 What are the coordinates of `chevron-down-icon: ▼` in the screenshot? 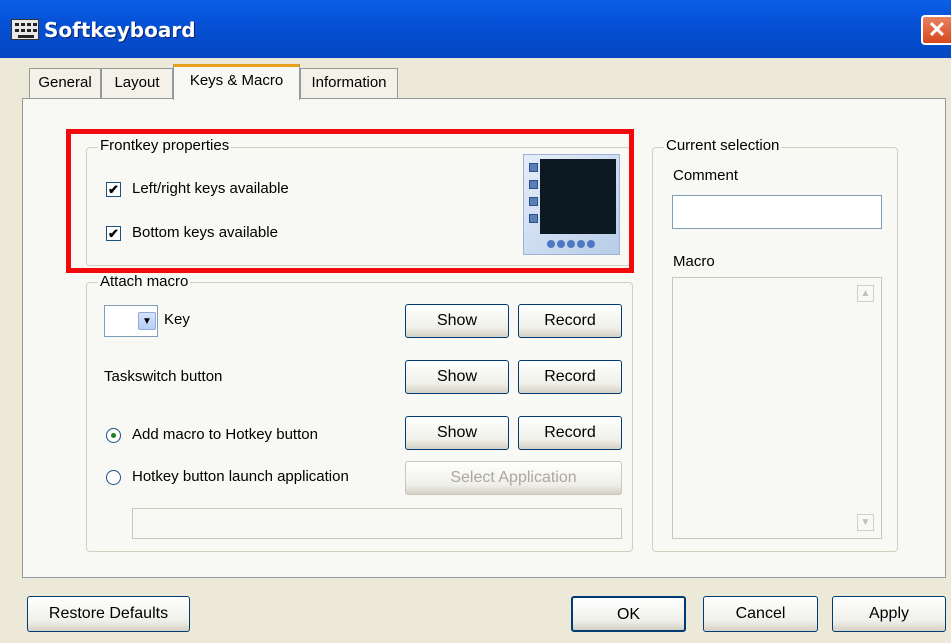 It's located at (147, 321).